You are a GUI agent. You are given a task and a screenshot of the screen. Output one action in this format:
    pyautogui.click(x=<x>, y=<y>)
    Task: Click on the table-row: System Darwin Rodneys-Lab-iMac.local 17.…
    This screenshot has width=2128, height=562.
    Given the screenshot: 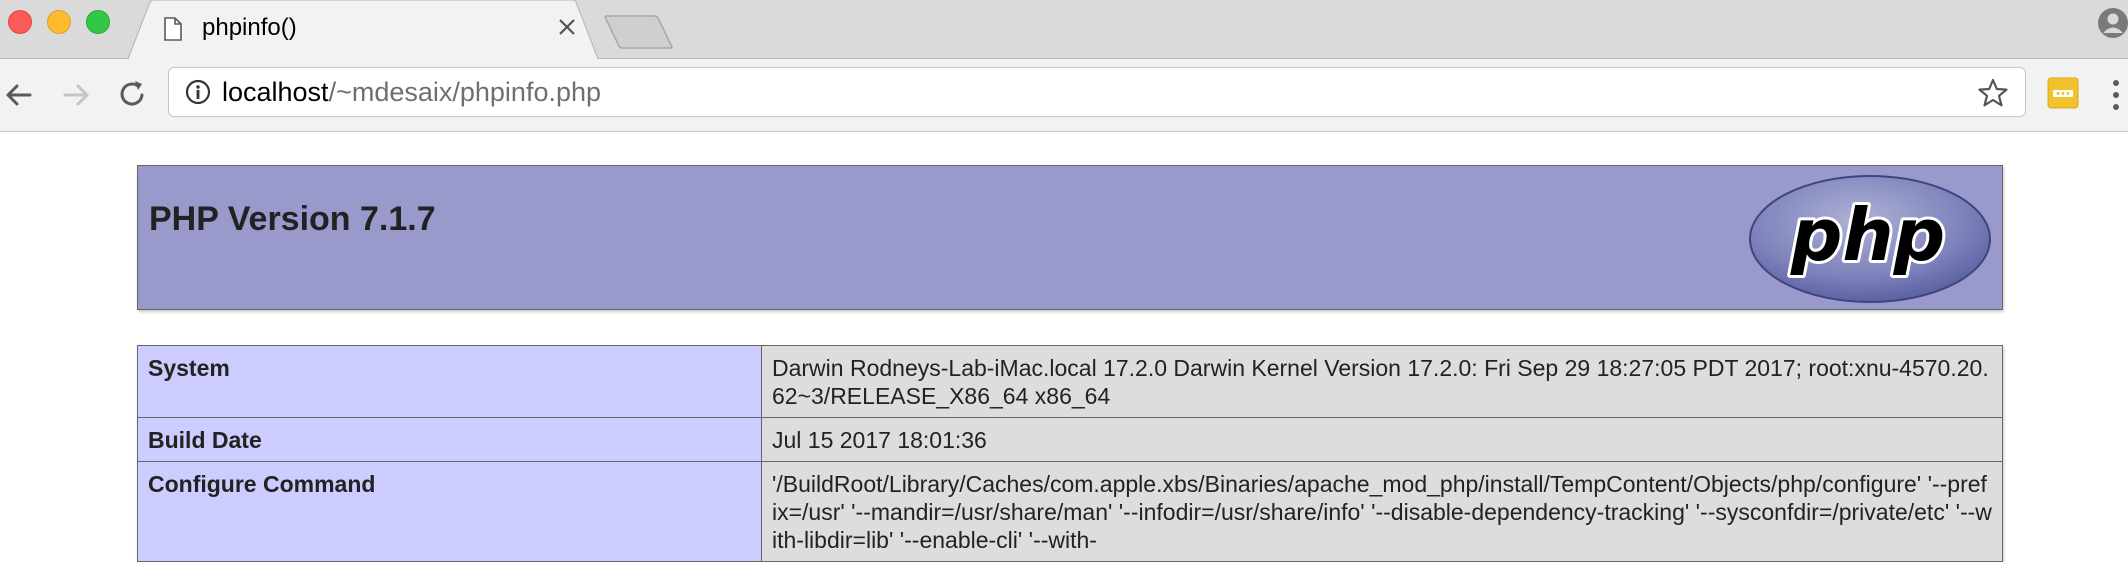 What is the action you would take?
    pyautogui.click(x=1070, y=381)
    